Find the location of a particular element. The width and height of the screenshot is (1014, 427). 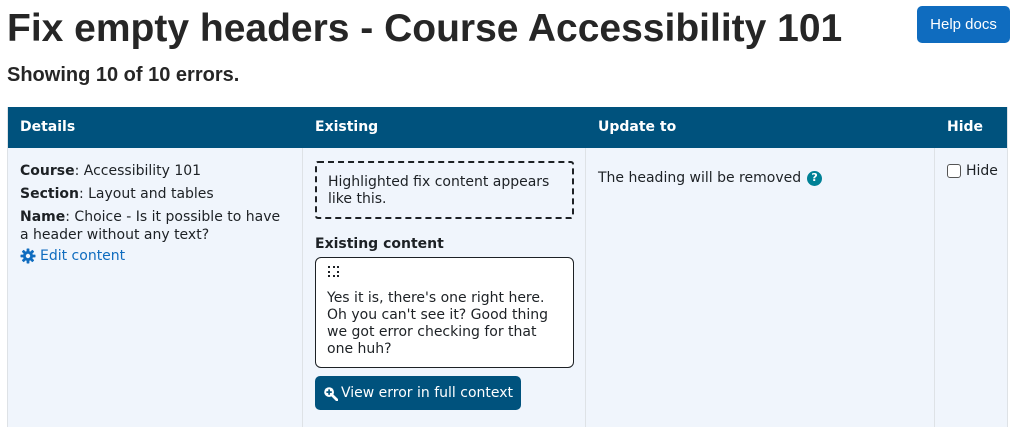

update-to-cell: The heading will be removed ? is located at coordinates (710, 178).